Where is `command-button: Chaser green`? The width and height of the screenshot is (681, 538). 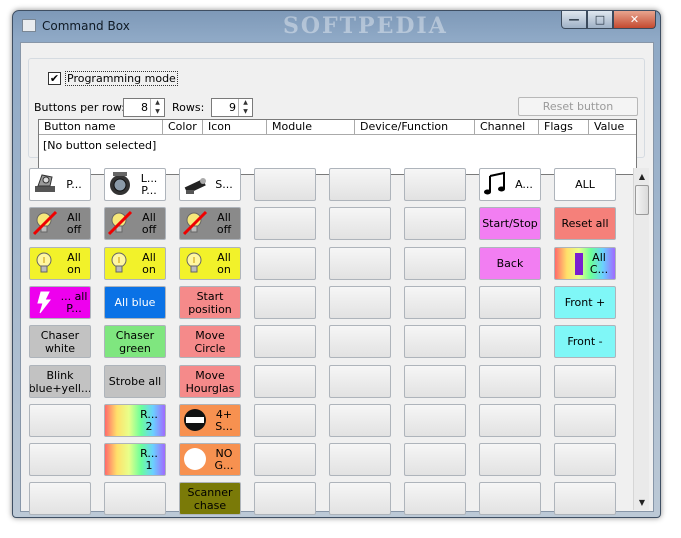
command-button: Chaser green is located at coordinates (135, 341).